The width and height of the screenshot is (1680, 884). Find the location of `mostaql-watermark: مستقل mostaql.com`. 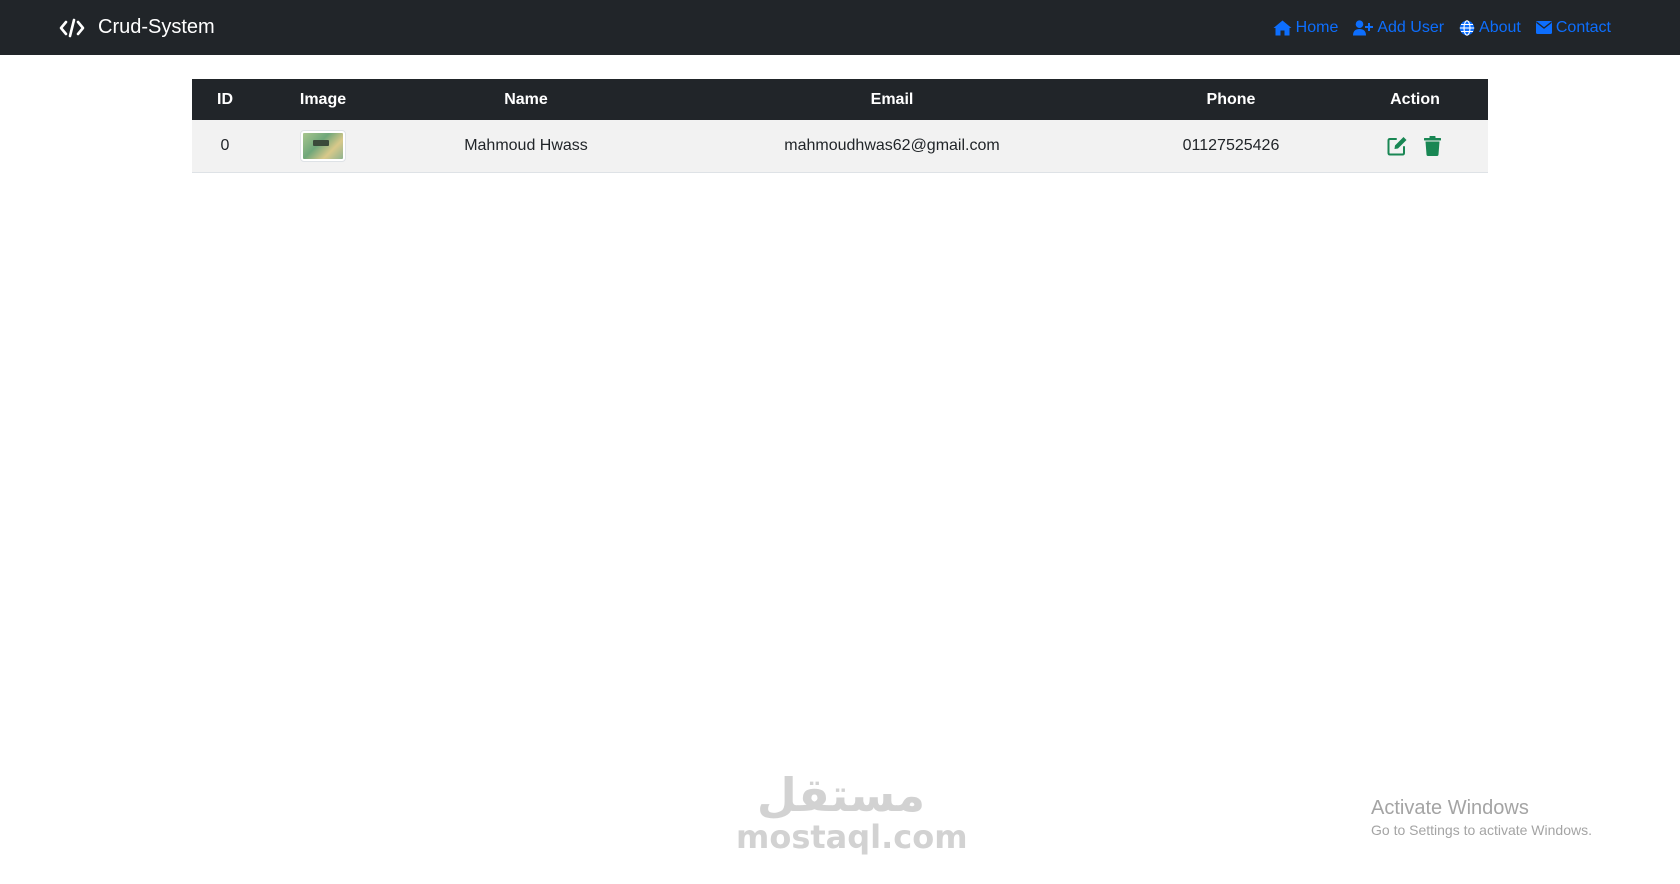

mostaql-watermark: مستقل mostaql.com is located at coordinates (852, 812).